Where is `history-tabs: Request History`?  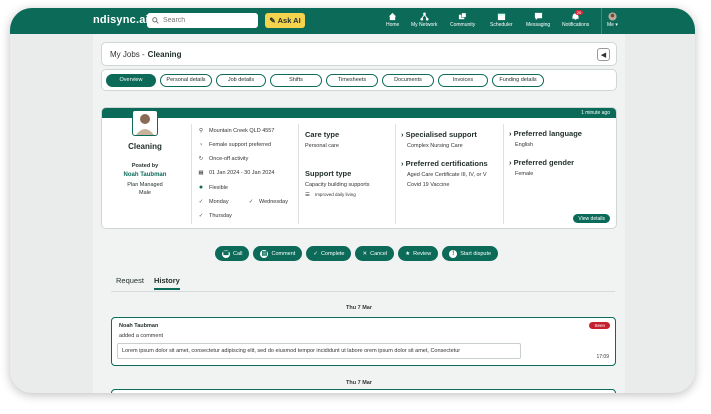 history-tabs: Request History is located at coordinates (148, 283).